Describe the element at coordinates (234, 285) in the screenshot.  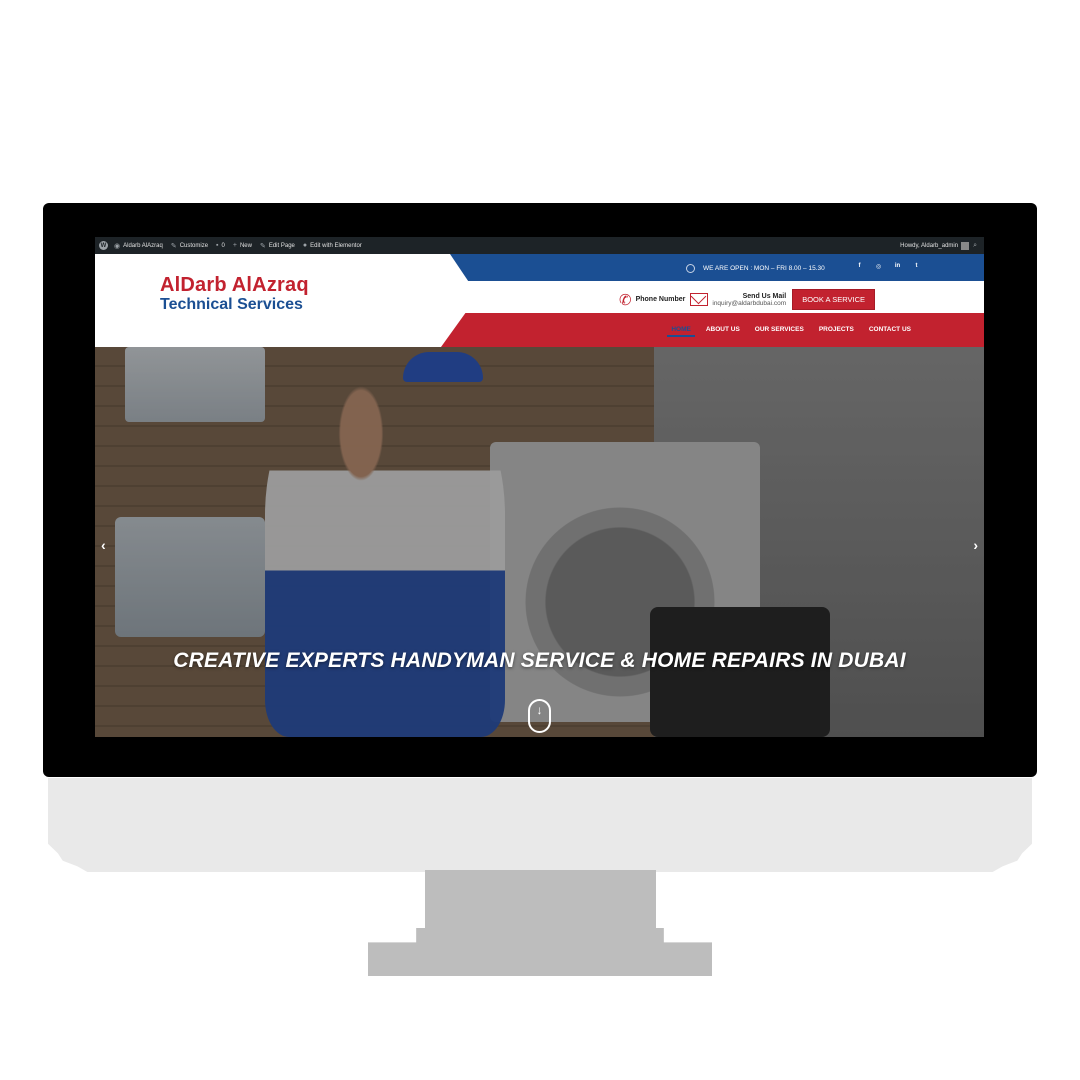
I see `logo-line1: AlDarb AlAzraq` at that location.